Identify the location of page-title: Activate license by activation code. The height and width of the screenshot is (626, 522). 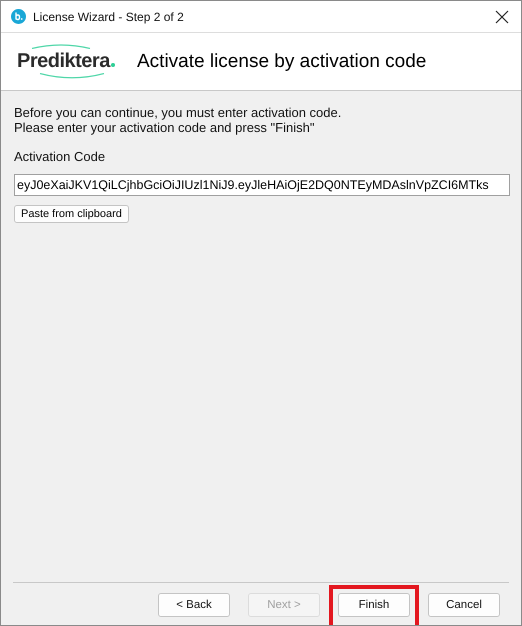
(281, 61).